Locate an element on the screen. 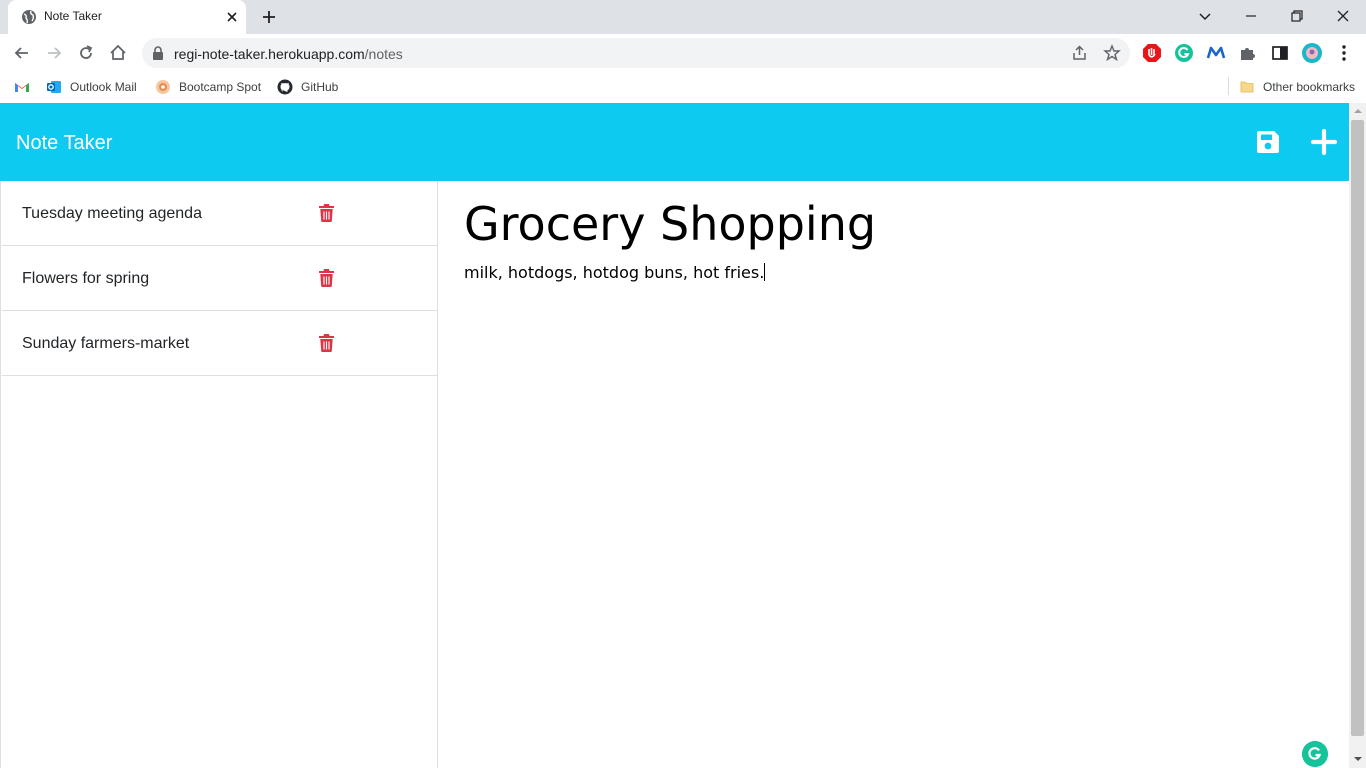 The width and height of the screenshot is (1366, 768). bookmark-other-bookmarks: Other bookmarks is located at coordinates (1297, 87).